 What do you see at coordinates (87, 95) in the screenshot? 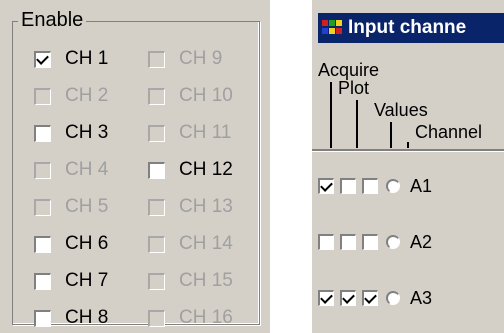
I see `channel-label: CH 2` at bounding box center [87, 95].